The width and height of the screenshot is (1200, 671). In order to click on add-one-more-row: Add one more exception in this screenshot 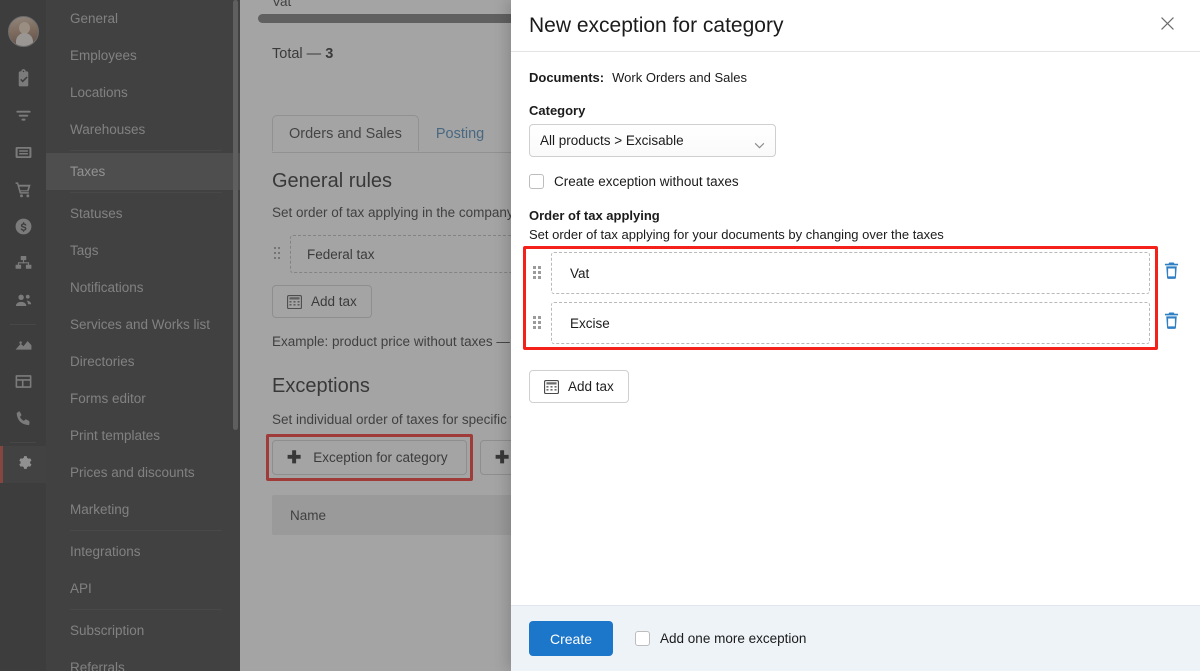, I will do `click(720, 638)`.